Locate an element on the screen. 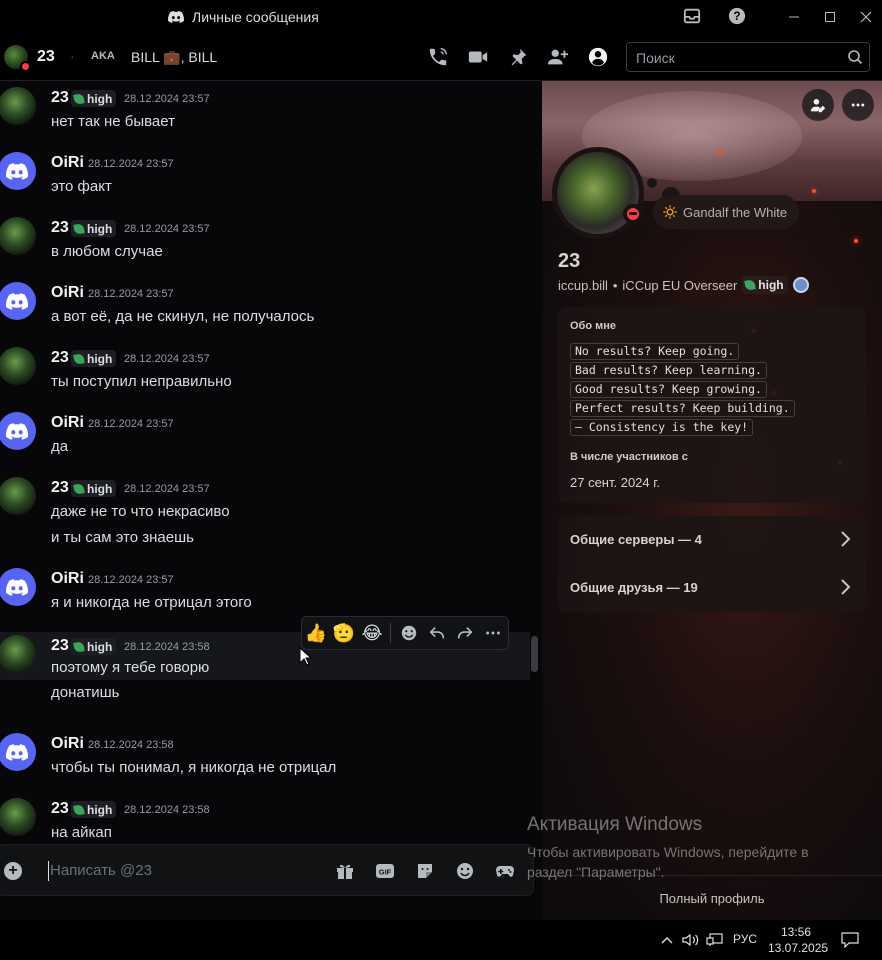 The height and width of the screenshot is (960, 882). reaction-thumbs-up: 👍 is located at coordinates (316, 633).